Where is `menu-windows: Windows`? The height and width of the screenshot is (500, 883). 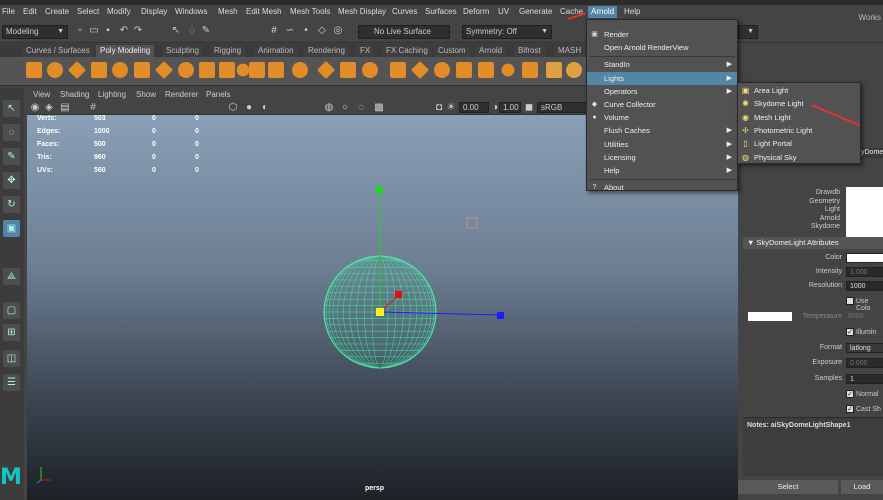 menu-windows: Windows is located at coordinates (191, 11).